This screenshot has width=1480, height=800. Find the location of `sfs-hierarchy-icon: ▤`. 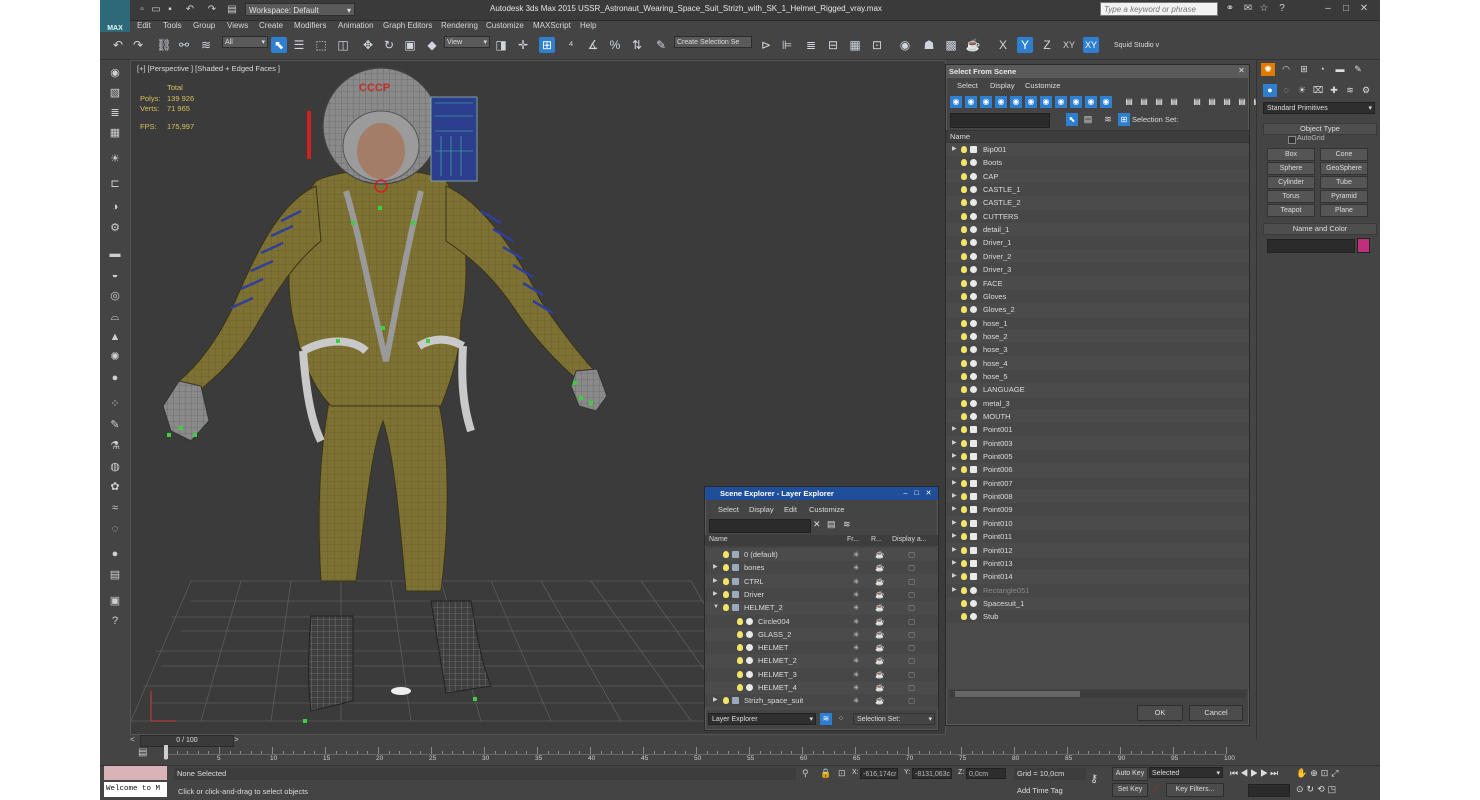

sfs-hierarchy-icon: ▤ is located at coordinates (1088, 119).